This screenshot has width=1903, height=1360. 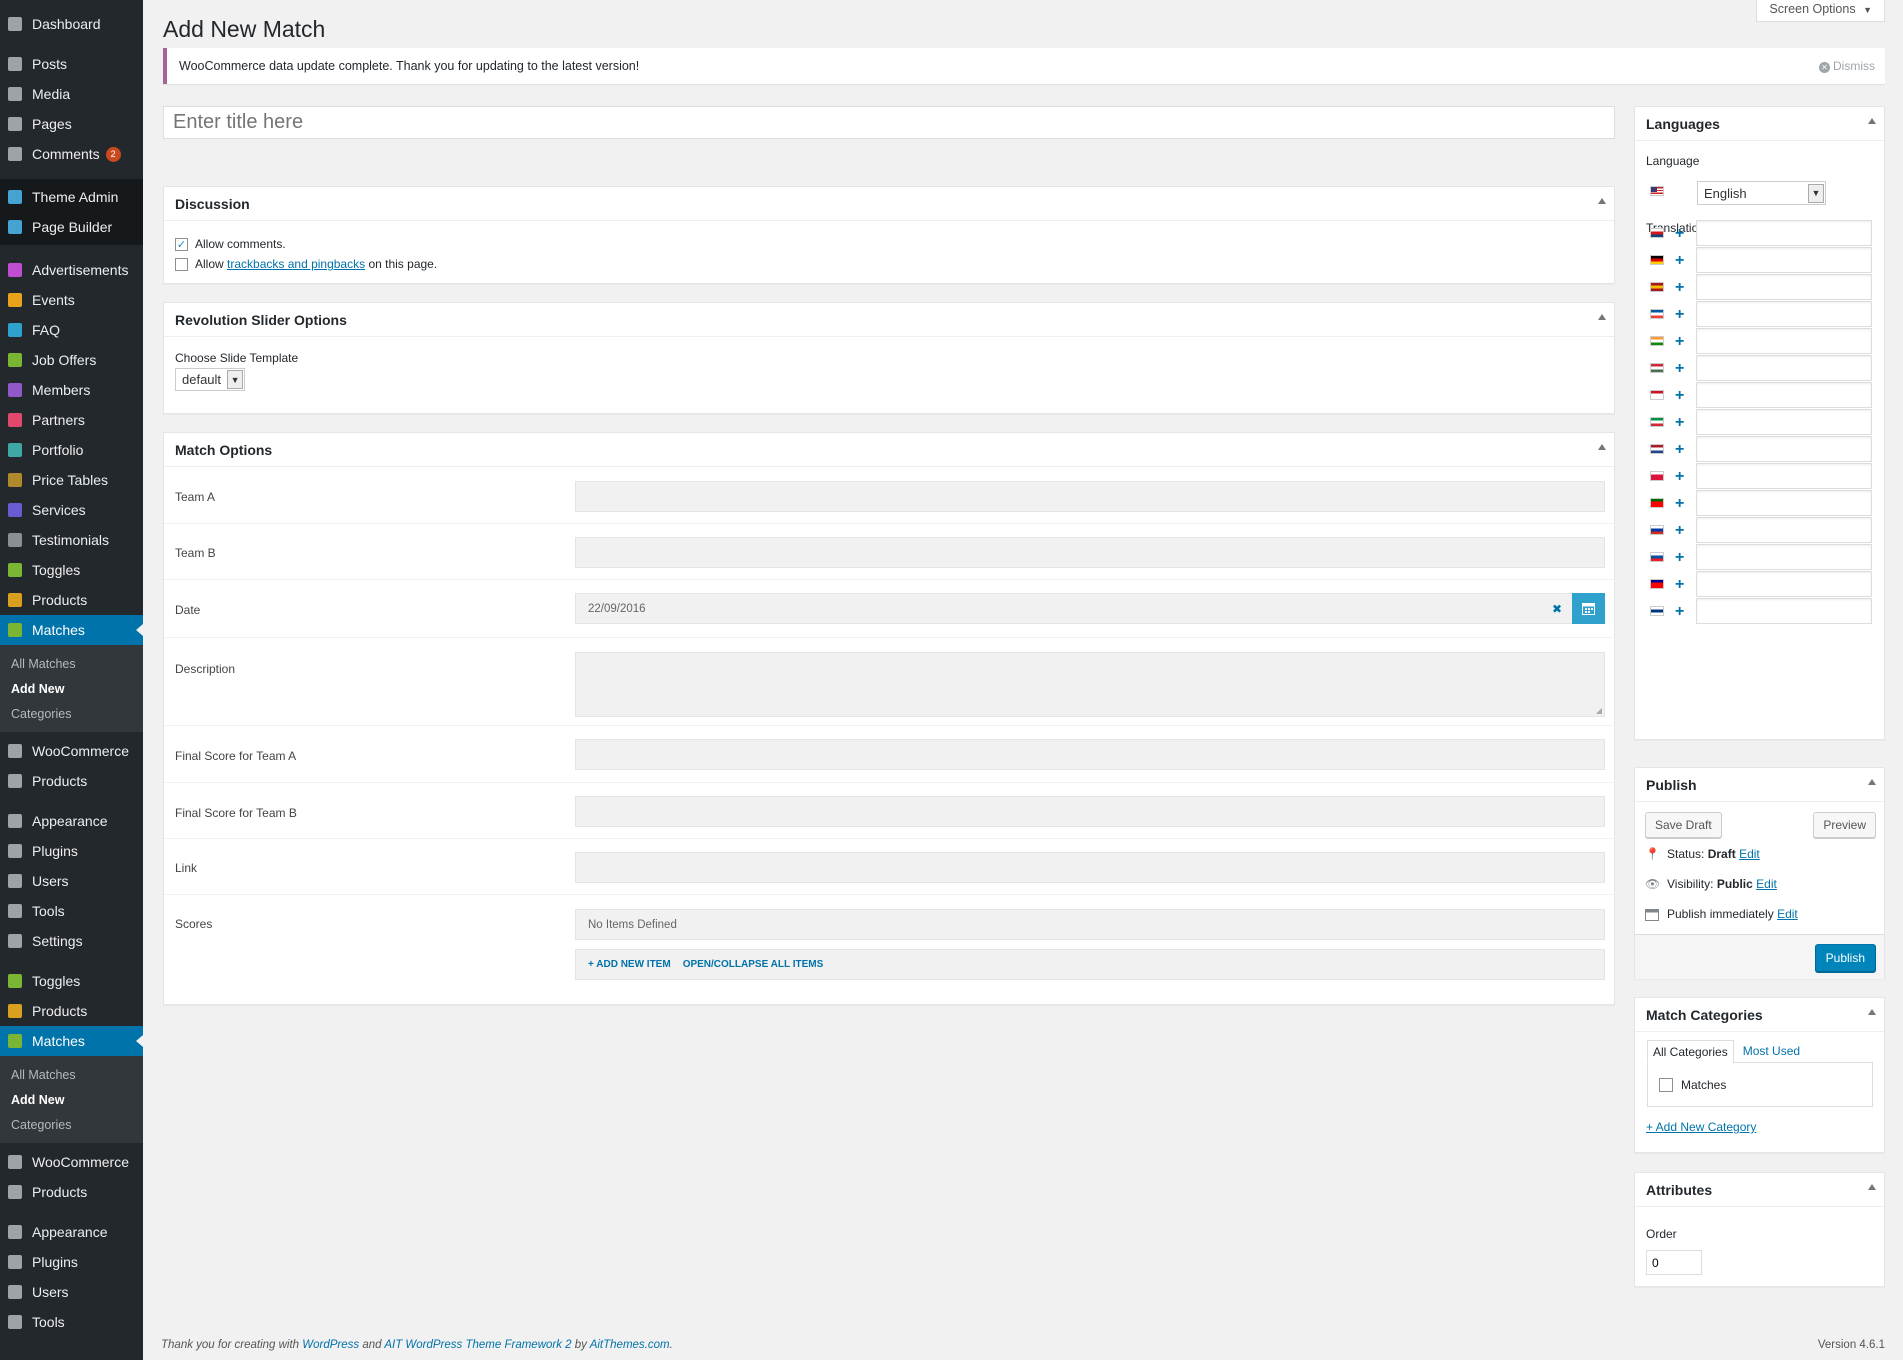 I want to click on add-new-item-button: + ADD NEW ITEM, so click(x=629, y=964).